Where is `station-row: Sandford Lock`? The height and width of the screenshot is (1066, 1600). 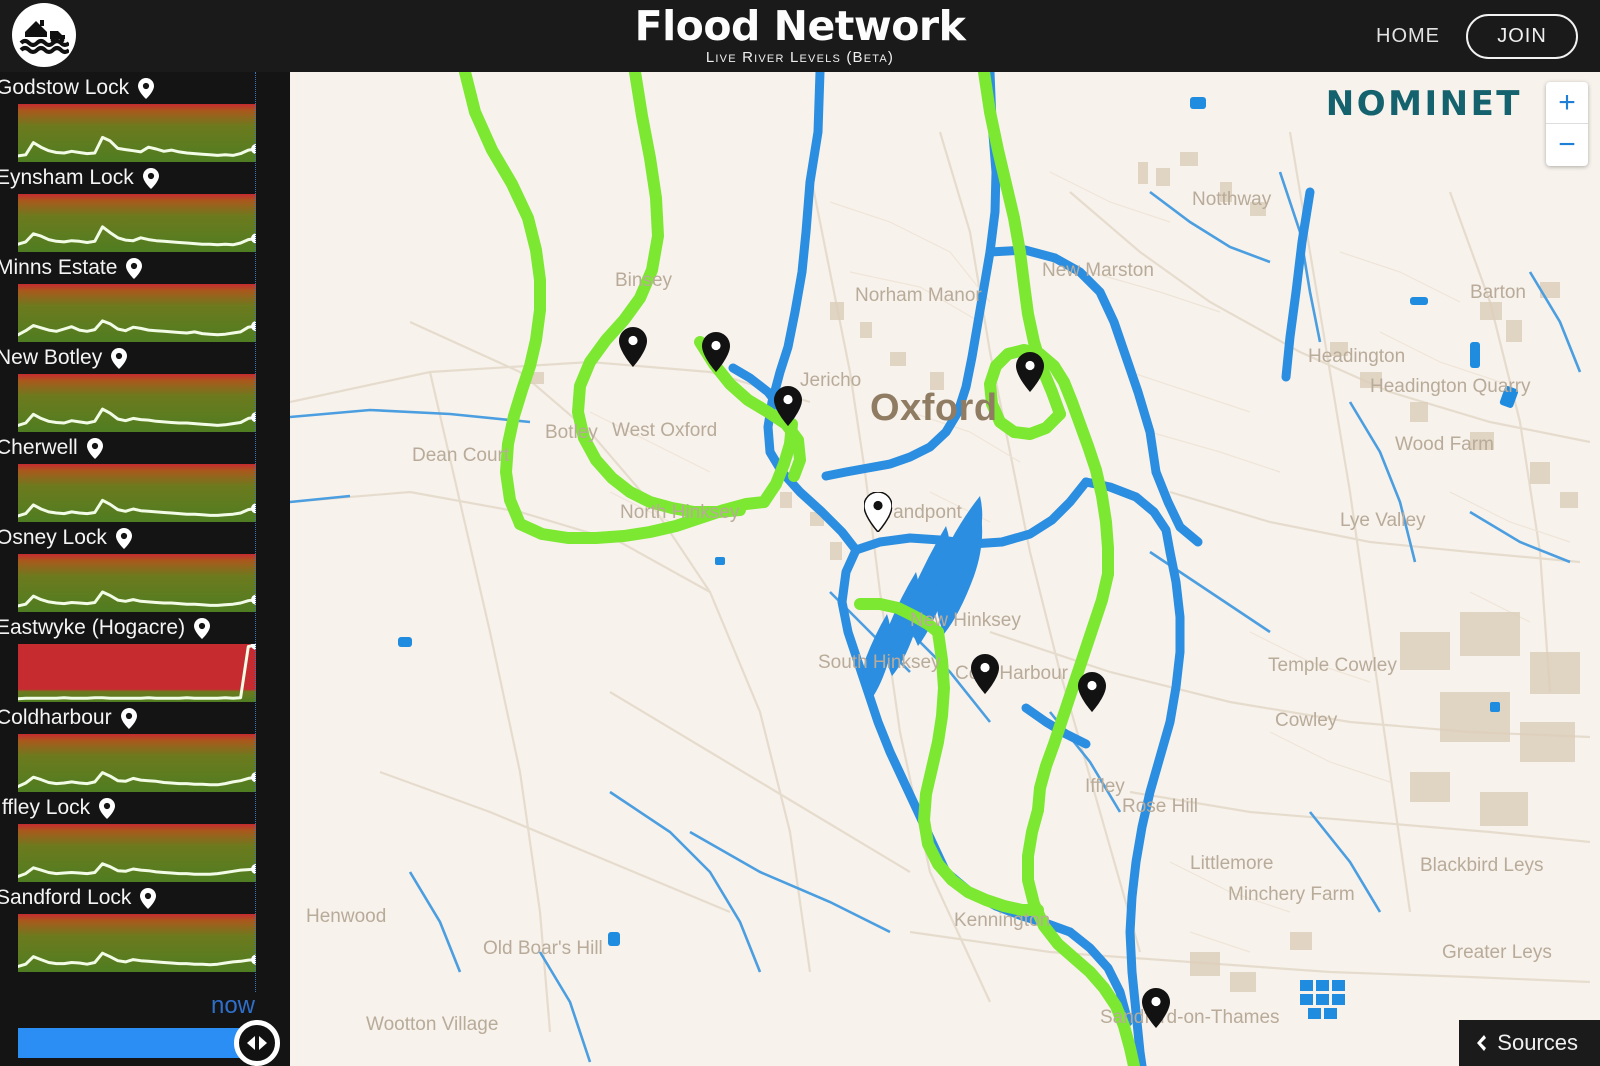 station-row: Sandford Lock is located at coordinates (145, 927).